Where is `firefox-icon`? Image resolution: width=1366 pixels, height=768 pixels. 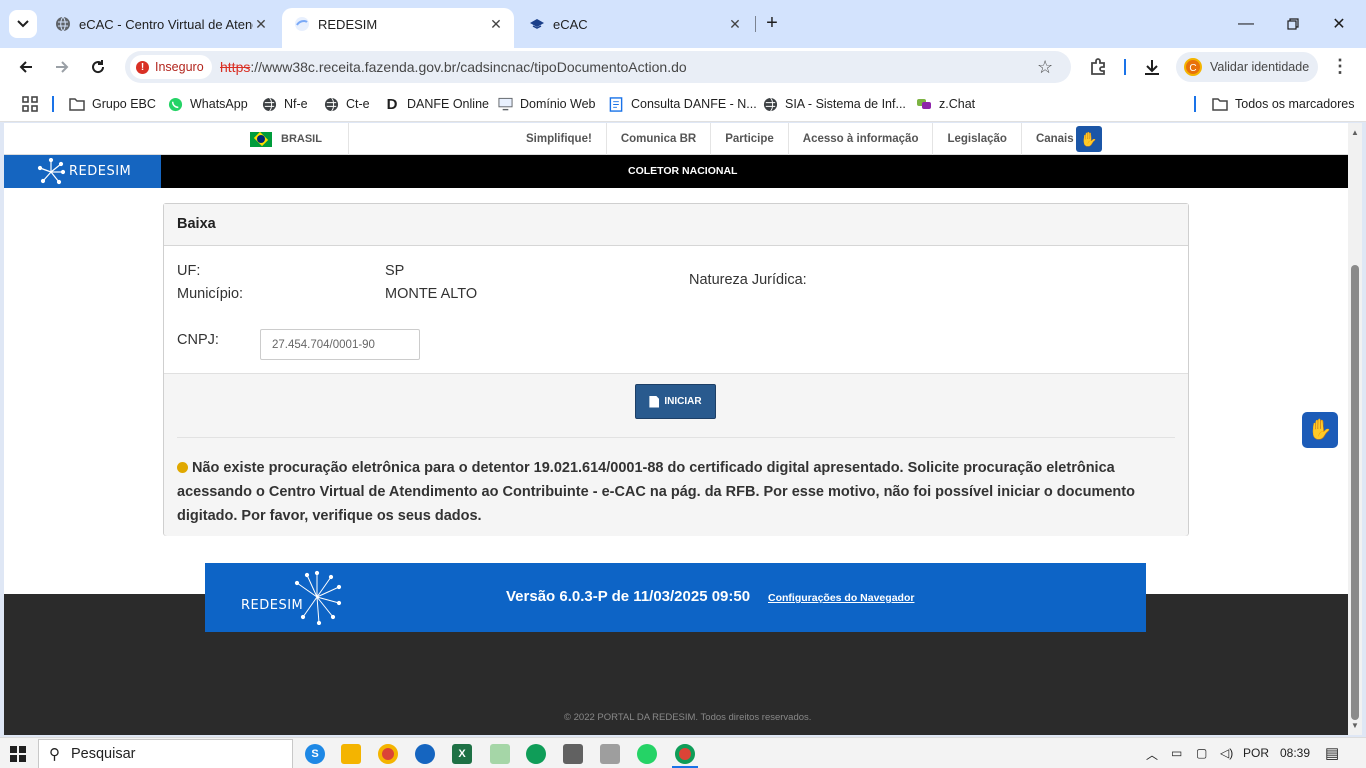
firefox-icon is located at coordinates (425, 754).